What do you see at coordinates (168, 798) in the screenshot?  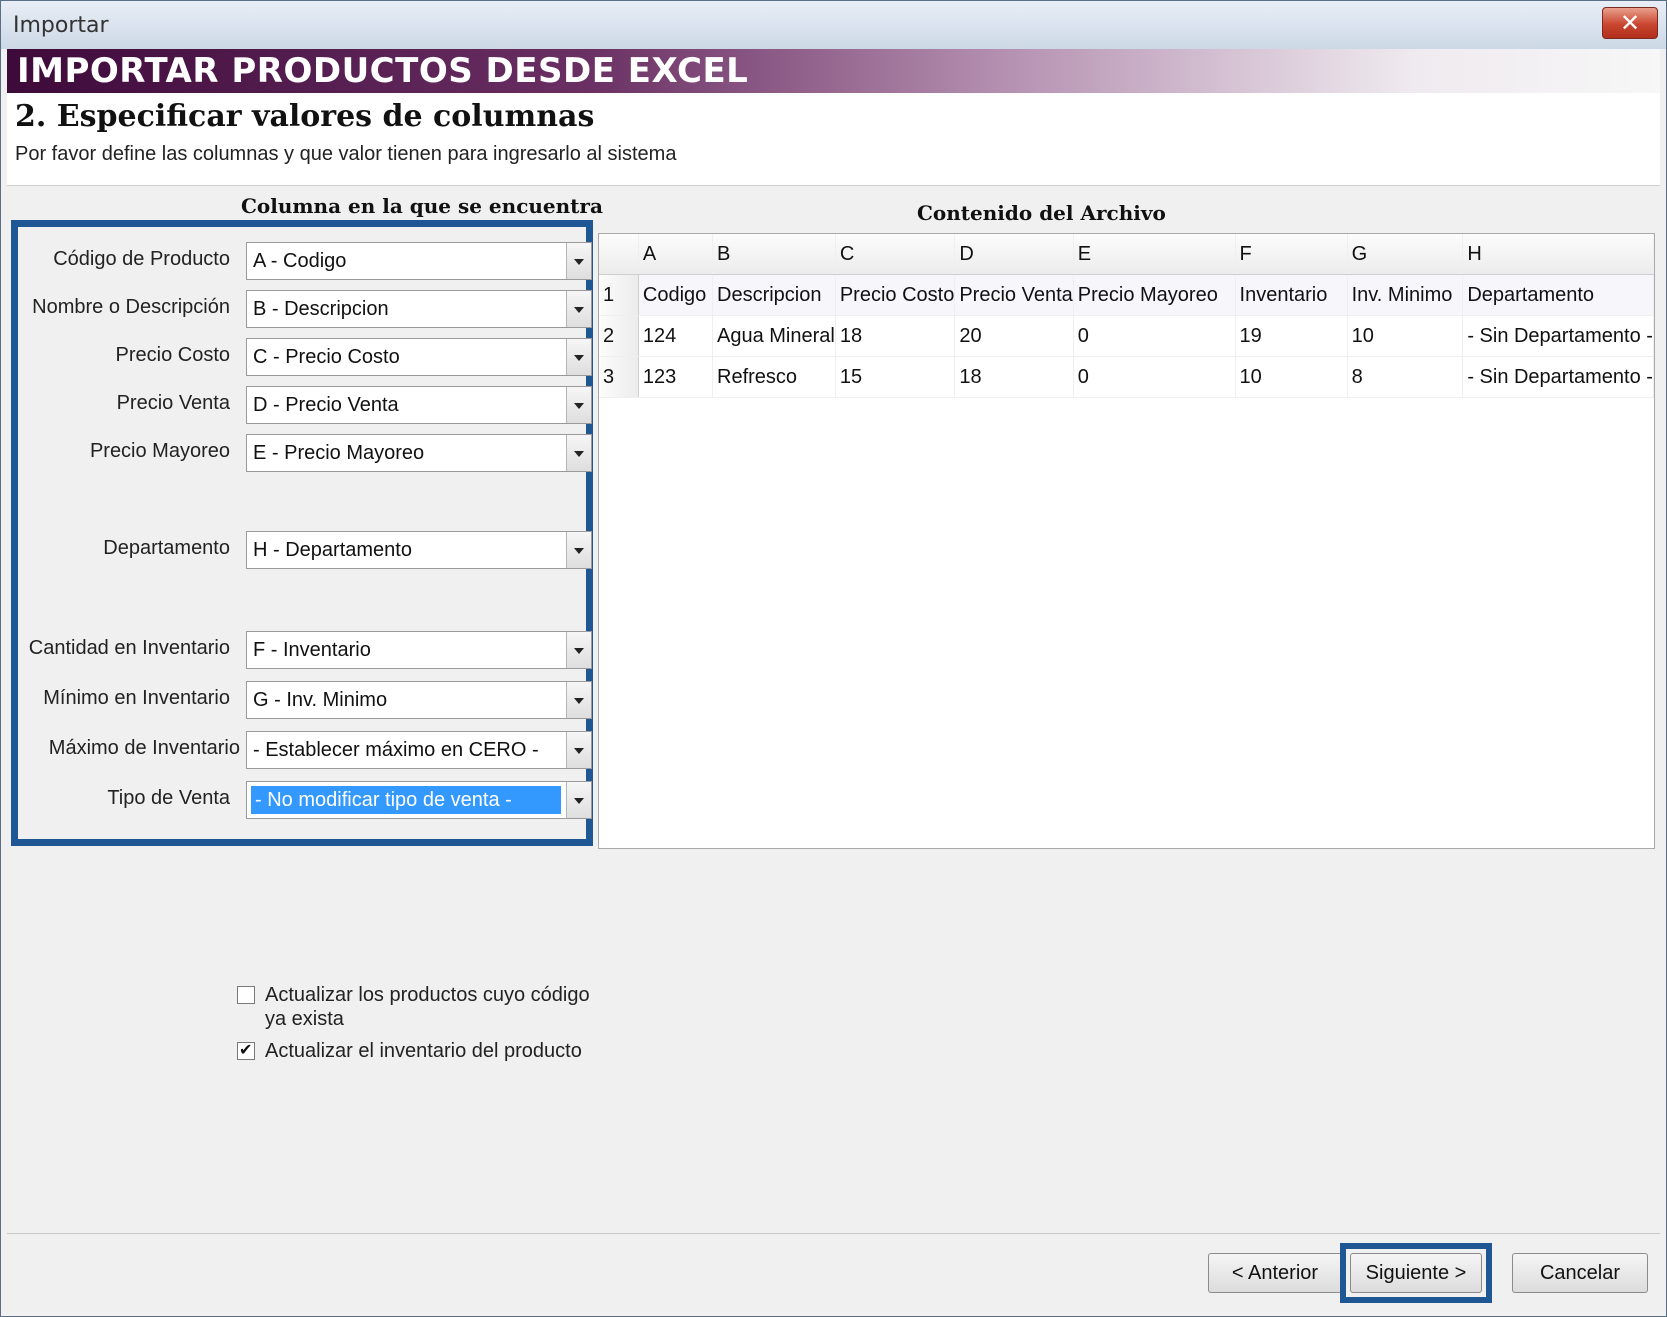 I see `field-label: Tipo de Venta` at bounding box center [168, 798].